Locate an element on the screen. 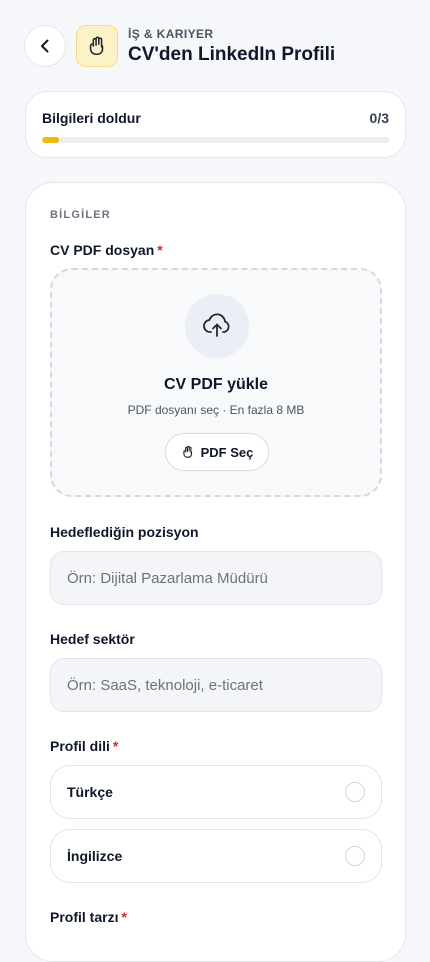 This screenshot has width=430, height=962. cloud-upload-icon is located at coordinates (216, 325).